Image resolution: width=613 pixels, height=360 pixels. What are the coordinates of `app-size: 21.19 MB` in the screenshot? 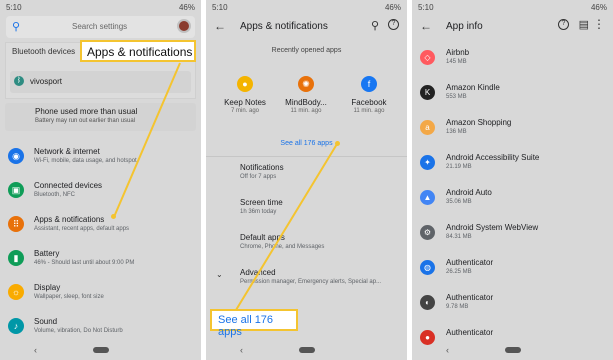 It's located at (459, 167).